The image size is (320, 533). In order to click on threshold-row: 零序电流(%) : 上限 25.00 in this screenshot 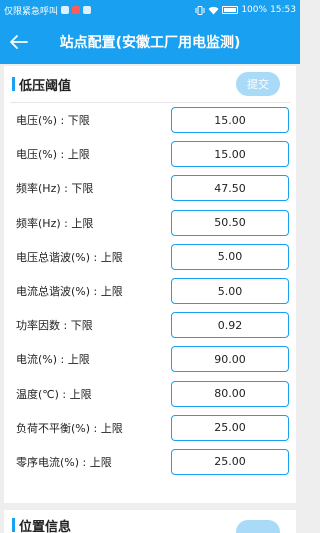, I will do `click(150, 462)`.